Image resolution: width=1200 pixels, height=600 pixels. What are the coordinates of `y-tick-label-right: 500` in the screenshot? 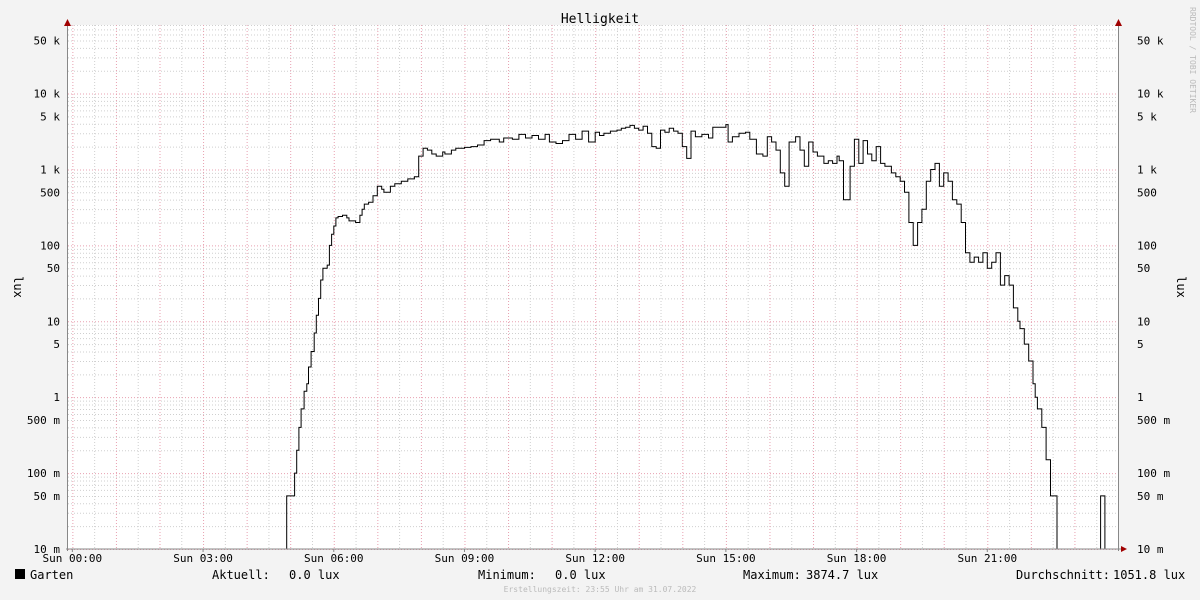 It's located at (1147, 192).